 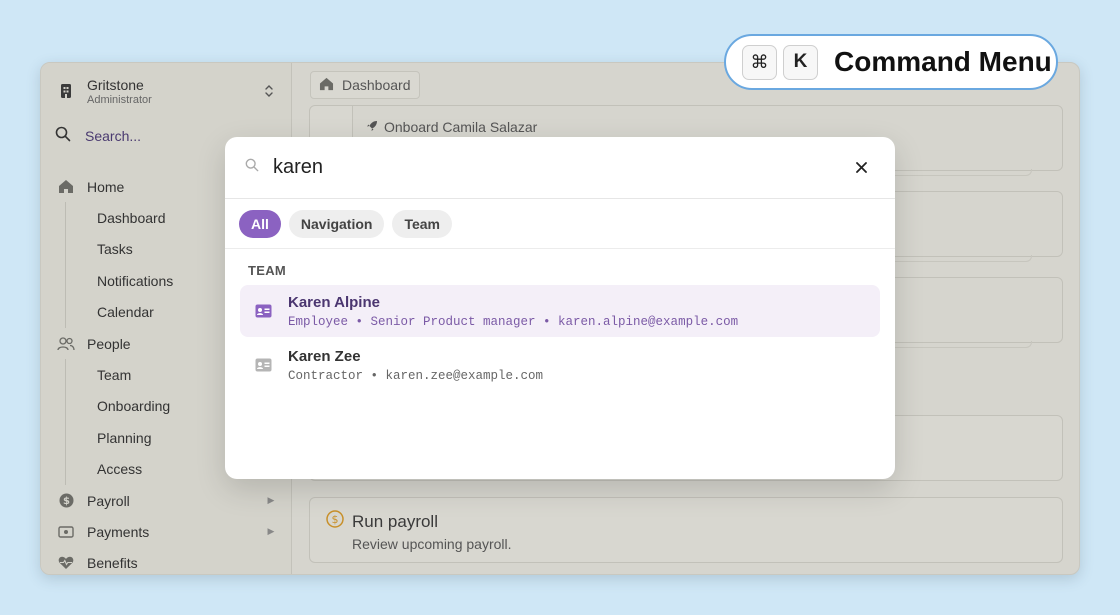 I want to click on result-name: Karen Alpine, so click(x=334, y=302).